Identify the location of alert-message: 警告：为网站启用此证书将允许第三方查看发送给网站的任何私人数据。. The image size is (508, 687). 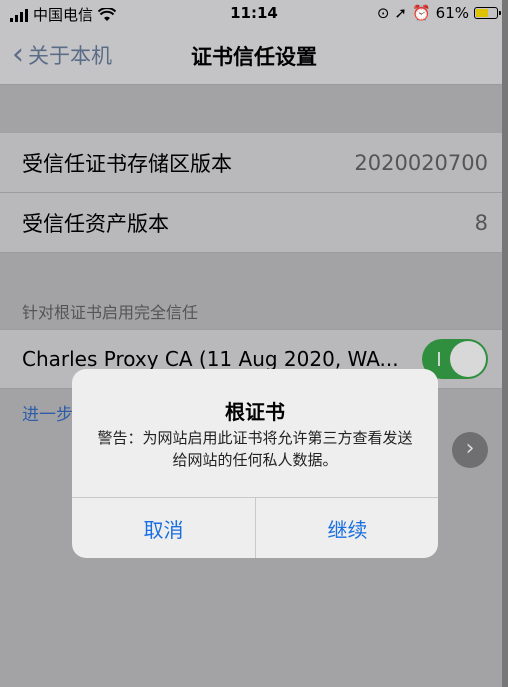
(255, 449).